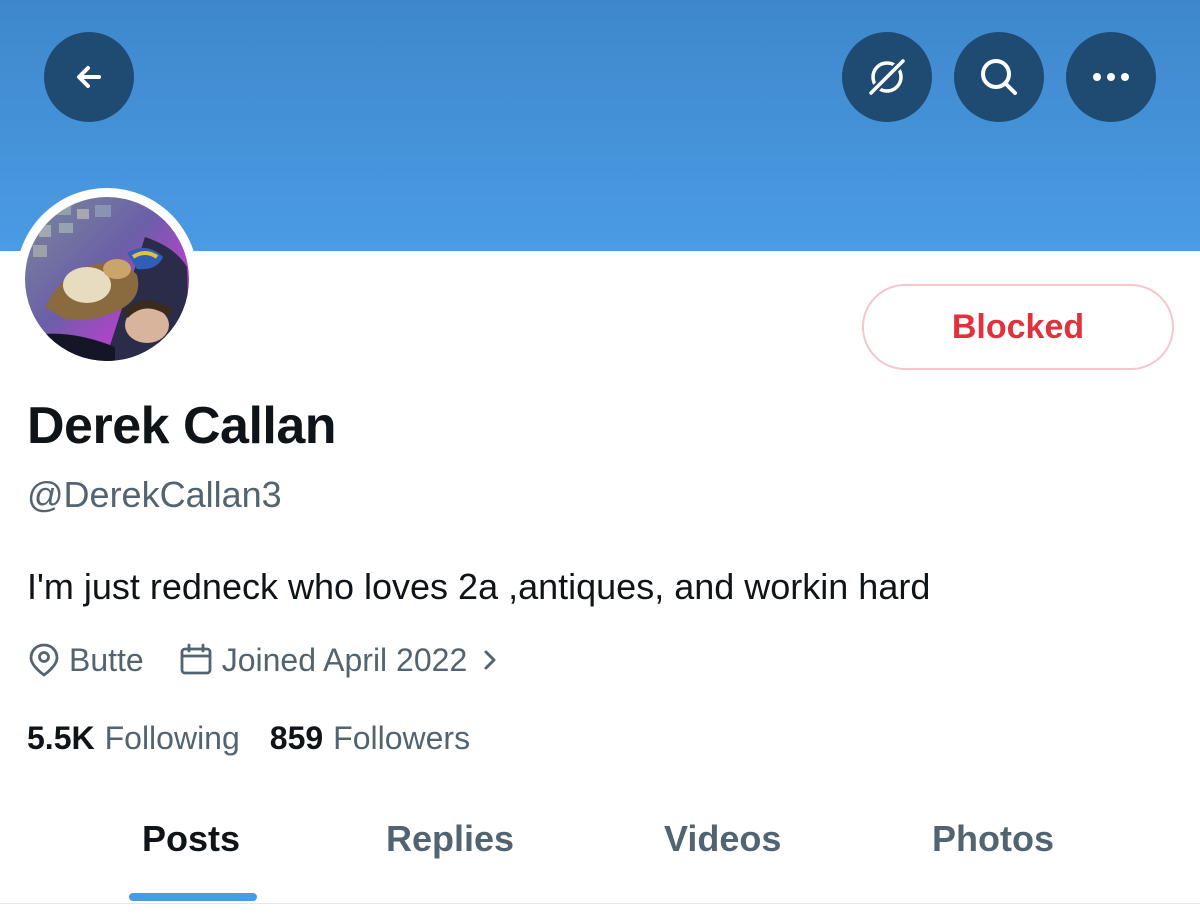 Image resolution: width=1200 pixels, height=921 pixels. I want to click on avatar, so click(107, 279).